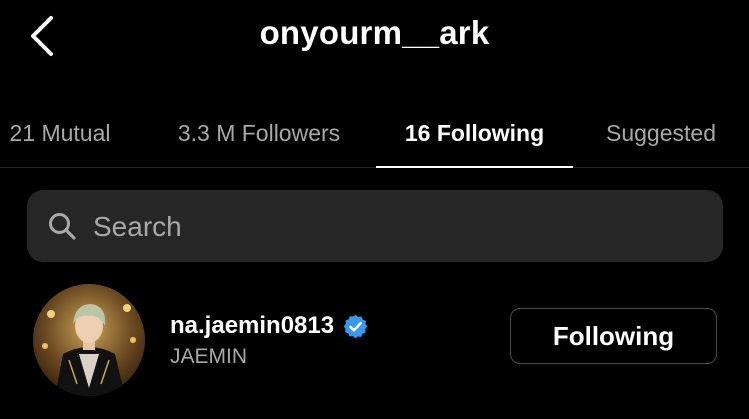 This screenshot has height=419, width=749. I want to click on page-title: onyourm__ark, so click(374, 32).